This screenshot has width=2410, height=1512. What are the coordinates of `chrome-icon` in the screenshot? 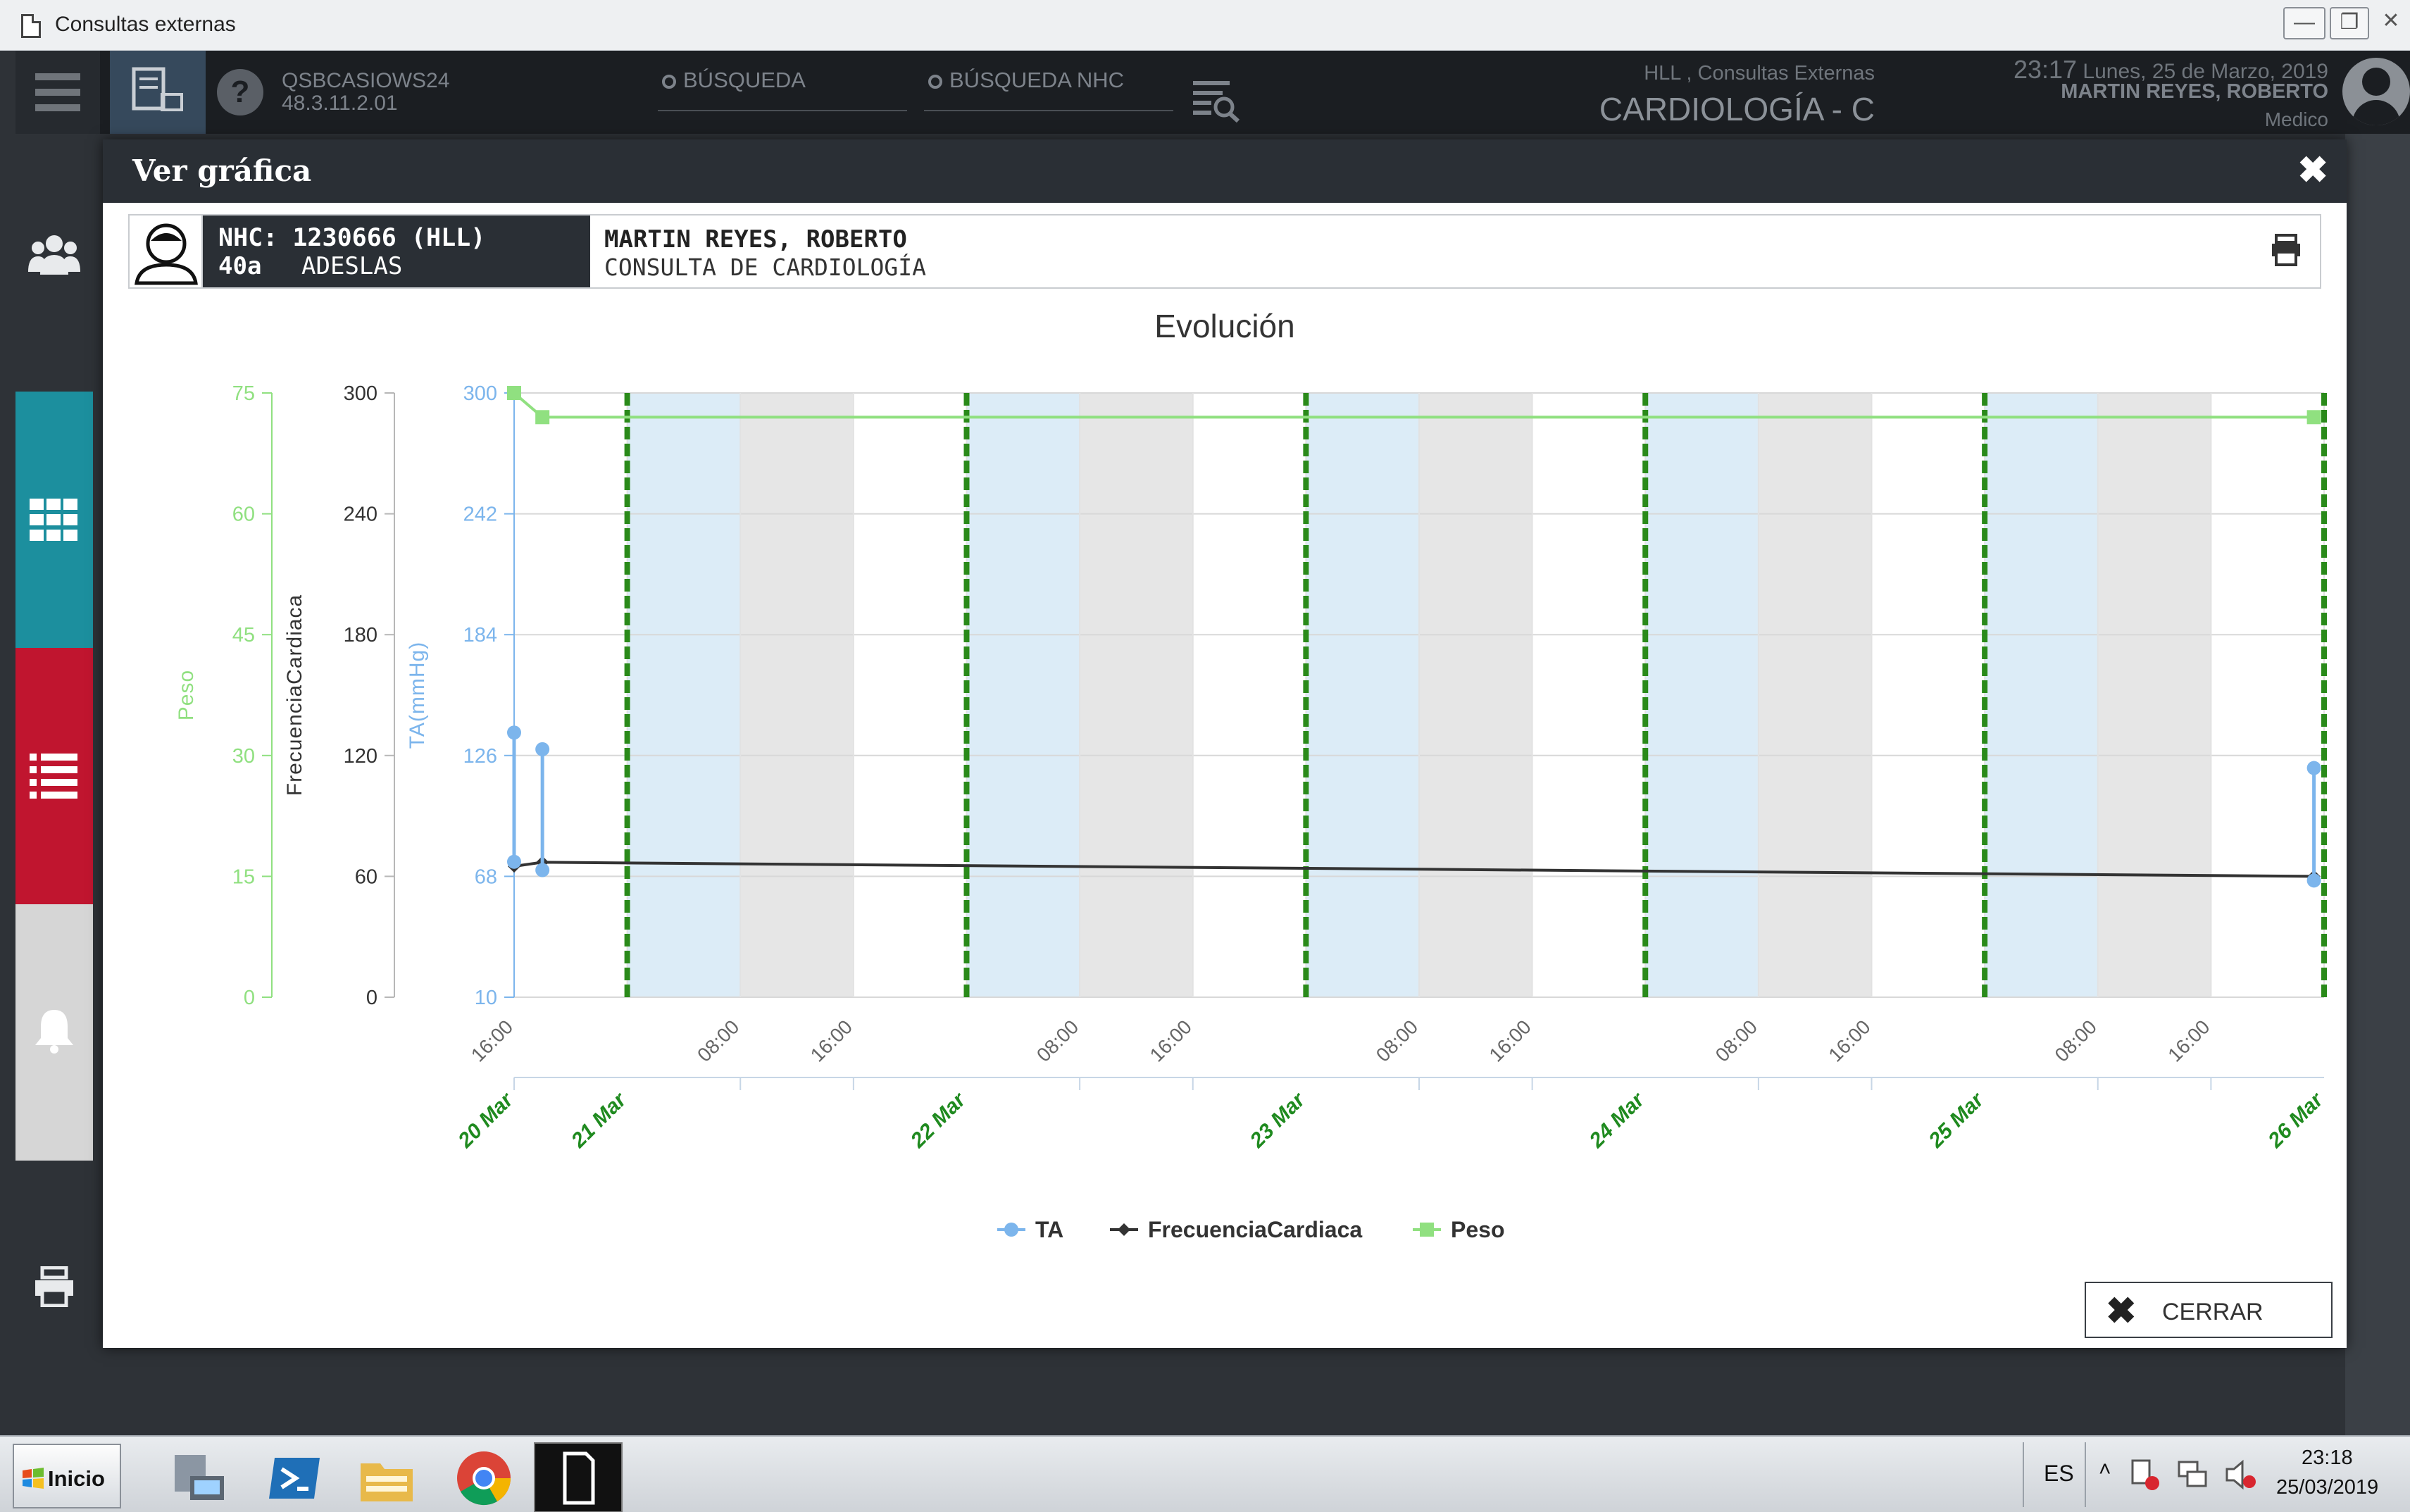 It's located at (484, 1478).